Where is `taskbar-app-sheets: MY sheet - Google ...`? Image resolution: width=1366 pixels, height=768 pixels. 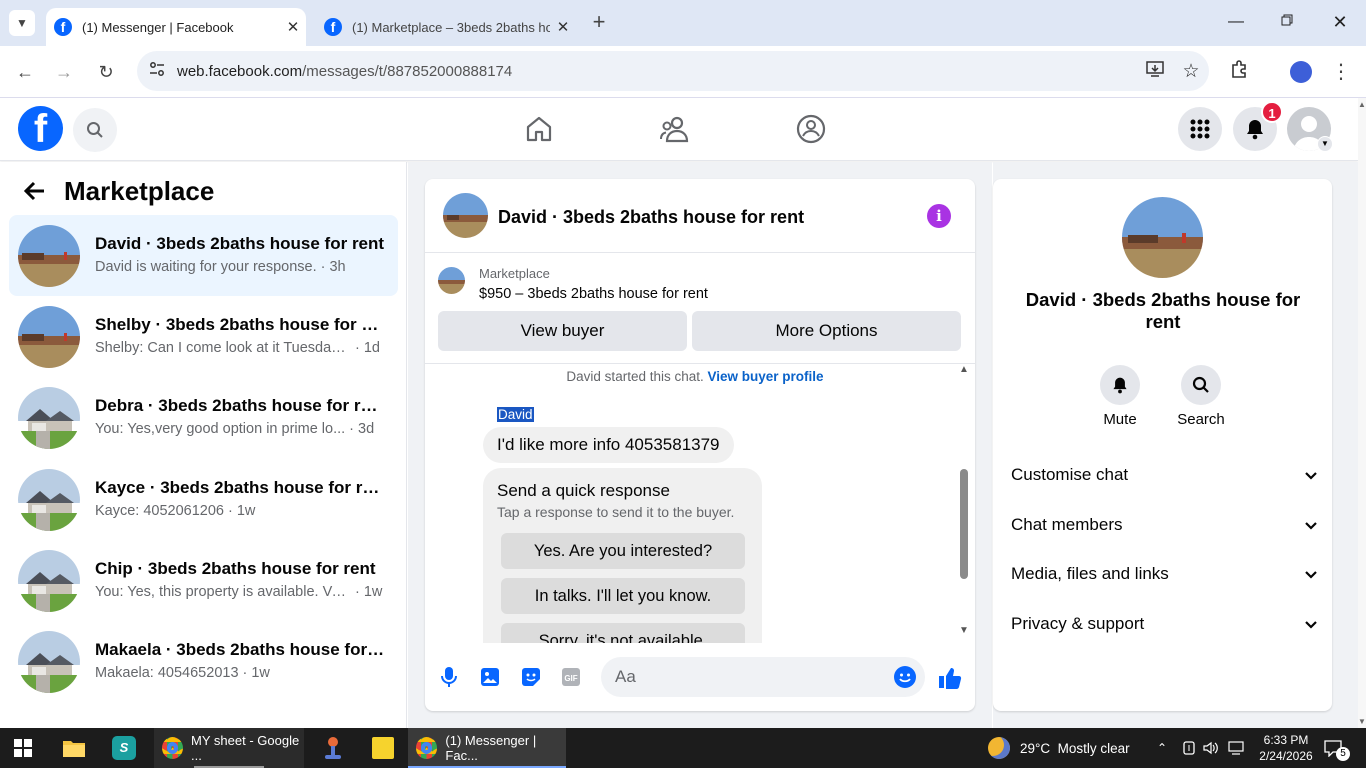 taskbar-app-sheets: MY sheet - Google ... is located at coordinates (229, 748).